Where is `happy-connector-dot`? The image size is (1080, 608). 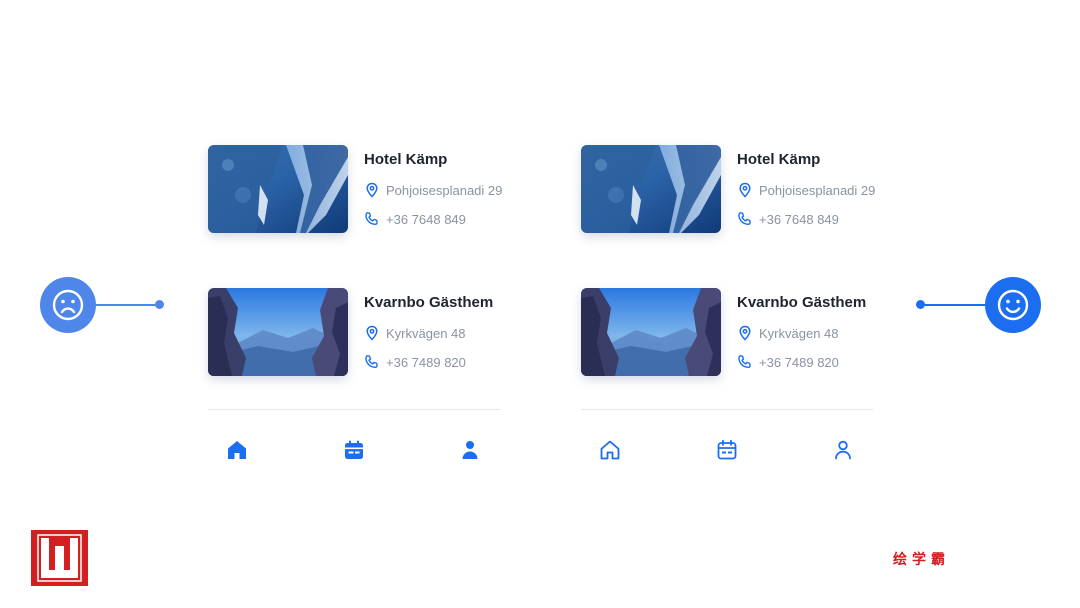
happy-connector-dot is located at coordinates (920, 304).